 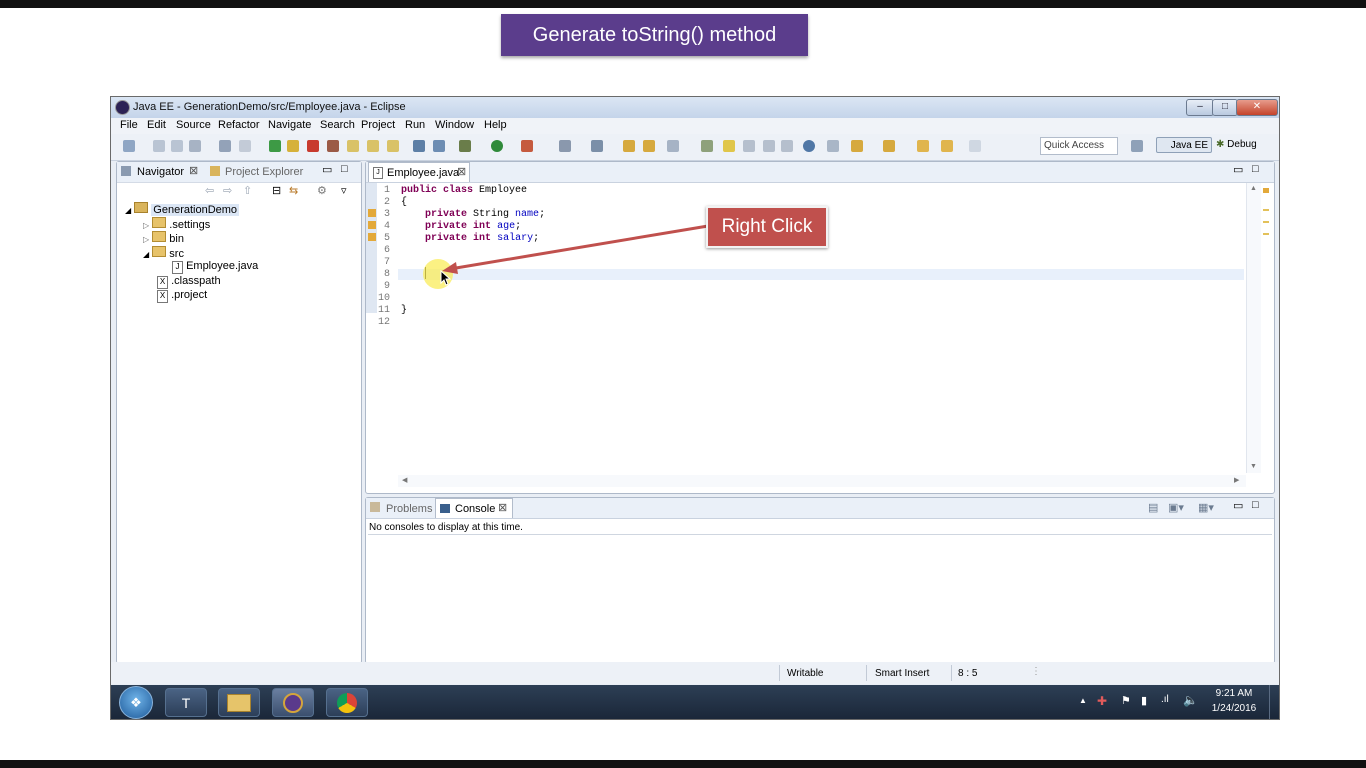 I want to click on tab-navigator: Navigator, so click(x=160, y=172).